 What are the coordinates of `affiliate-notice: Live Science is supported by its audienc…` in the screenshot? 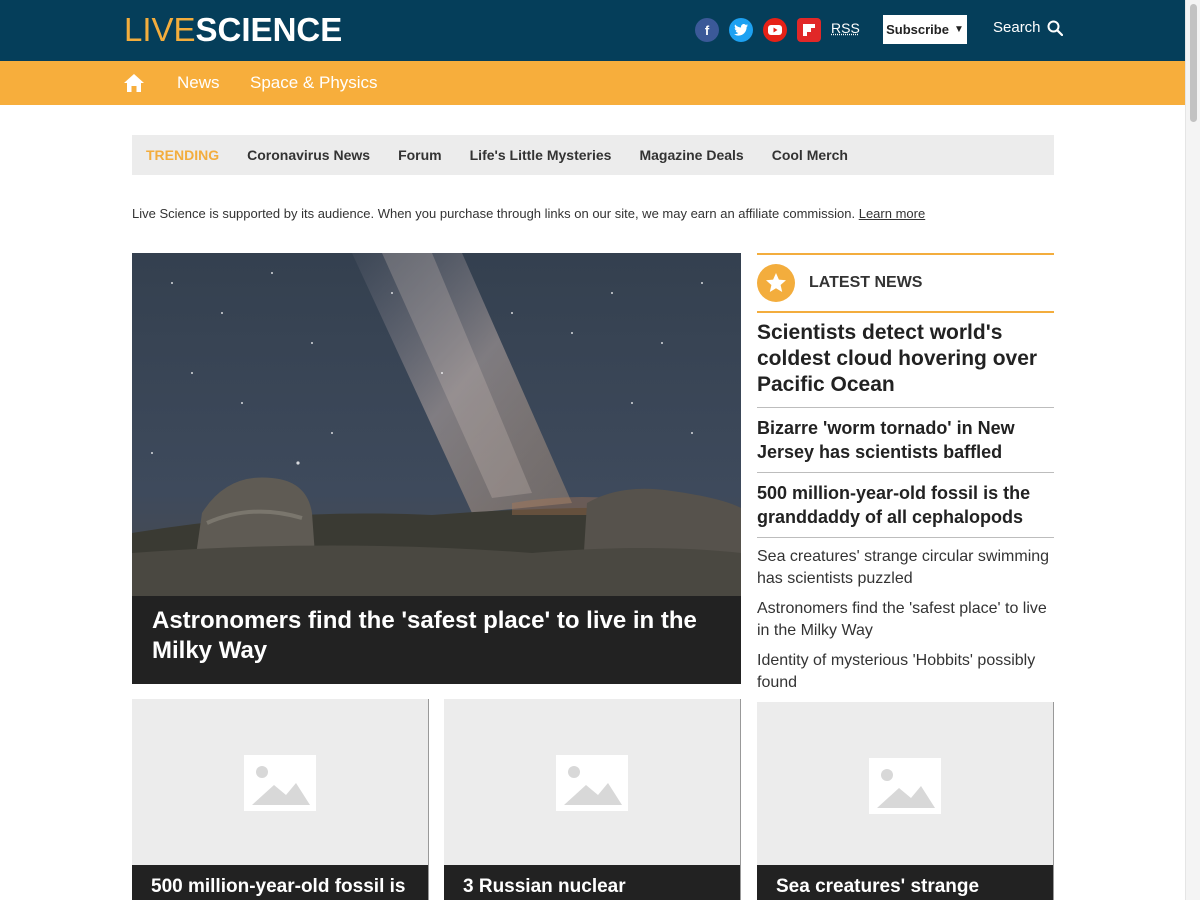 It's located at (528, 213).